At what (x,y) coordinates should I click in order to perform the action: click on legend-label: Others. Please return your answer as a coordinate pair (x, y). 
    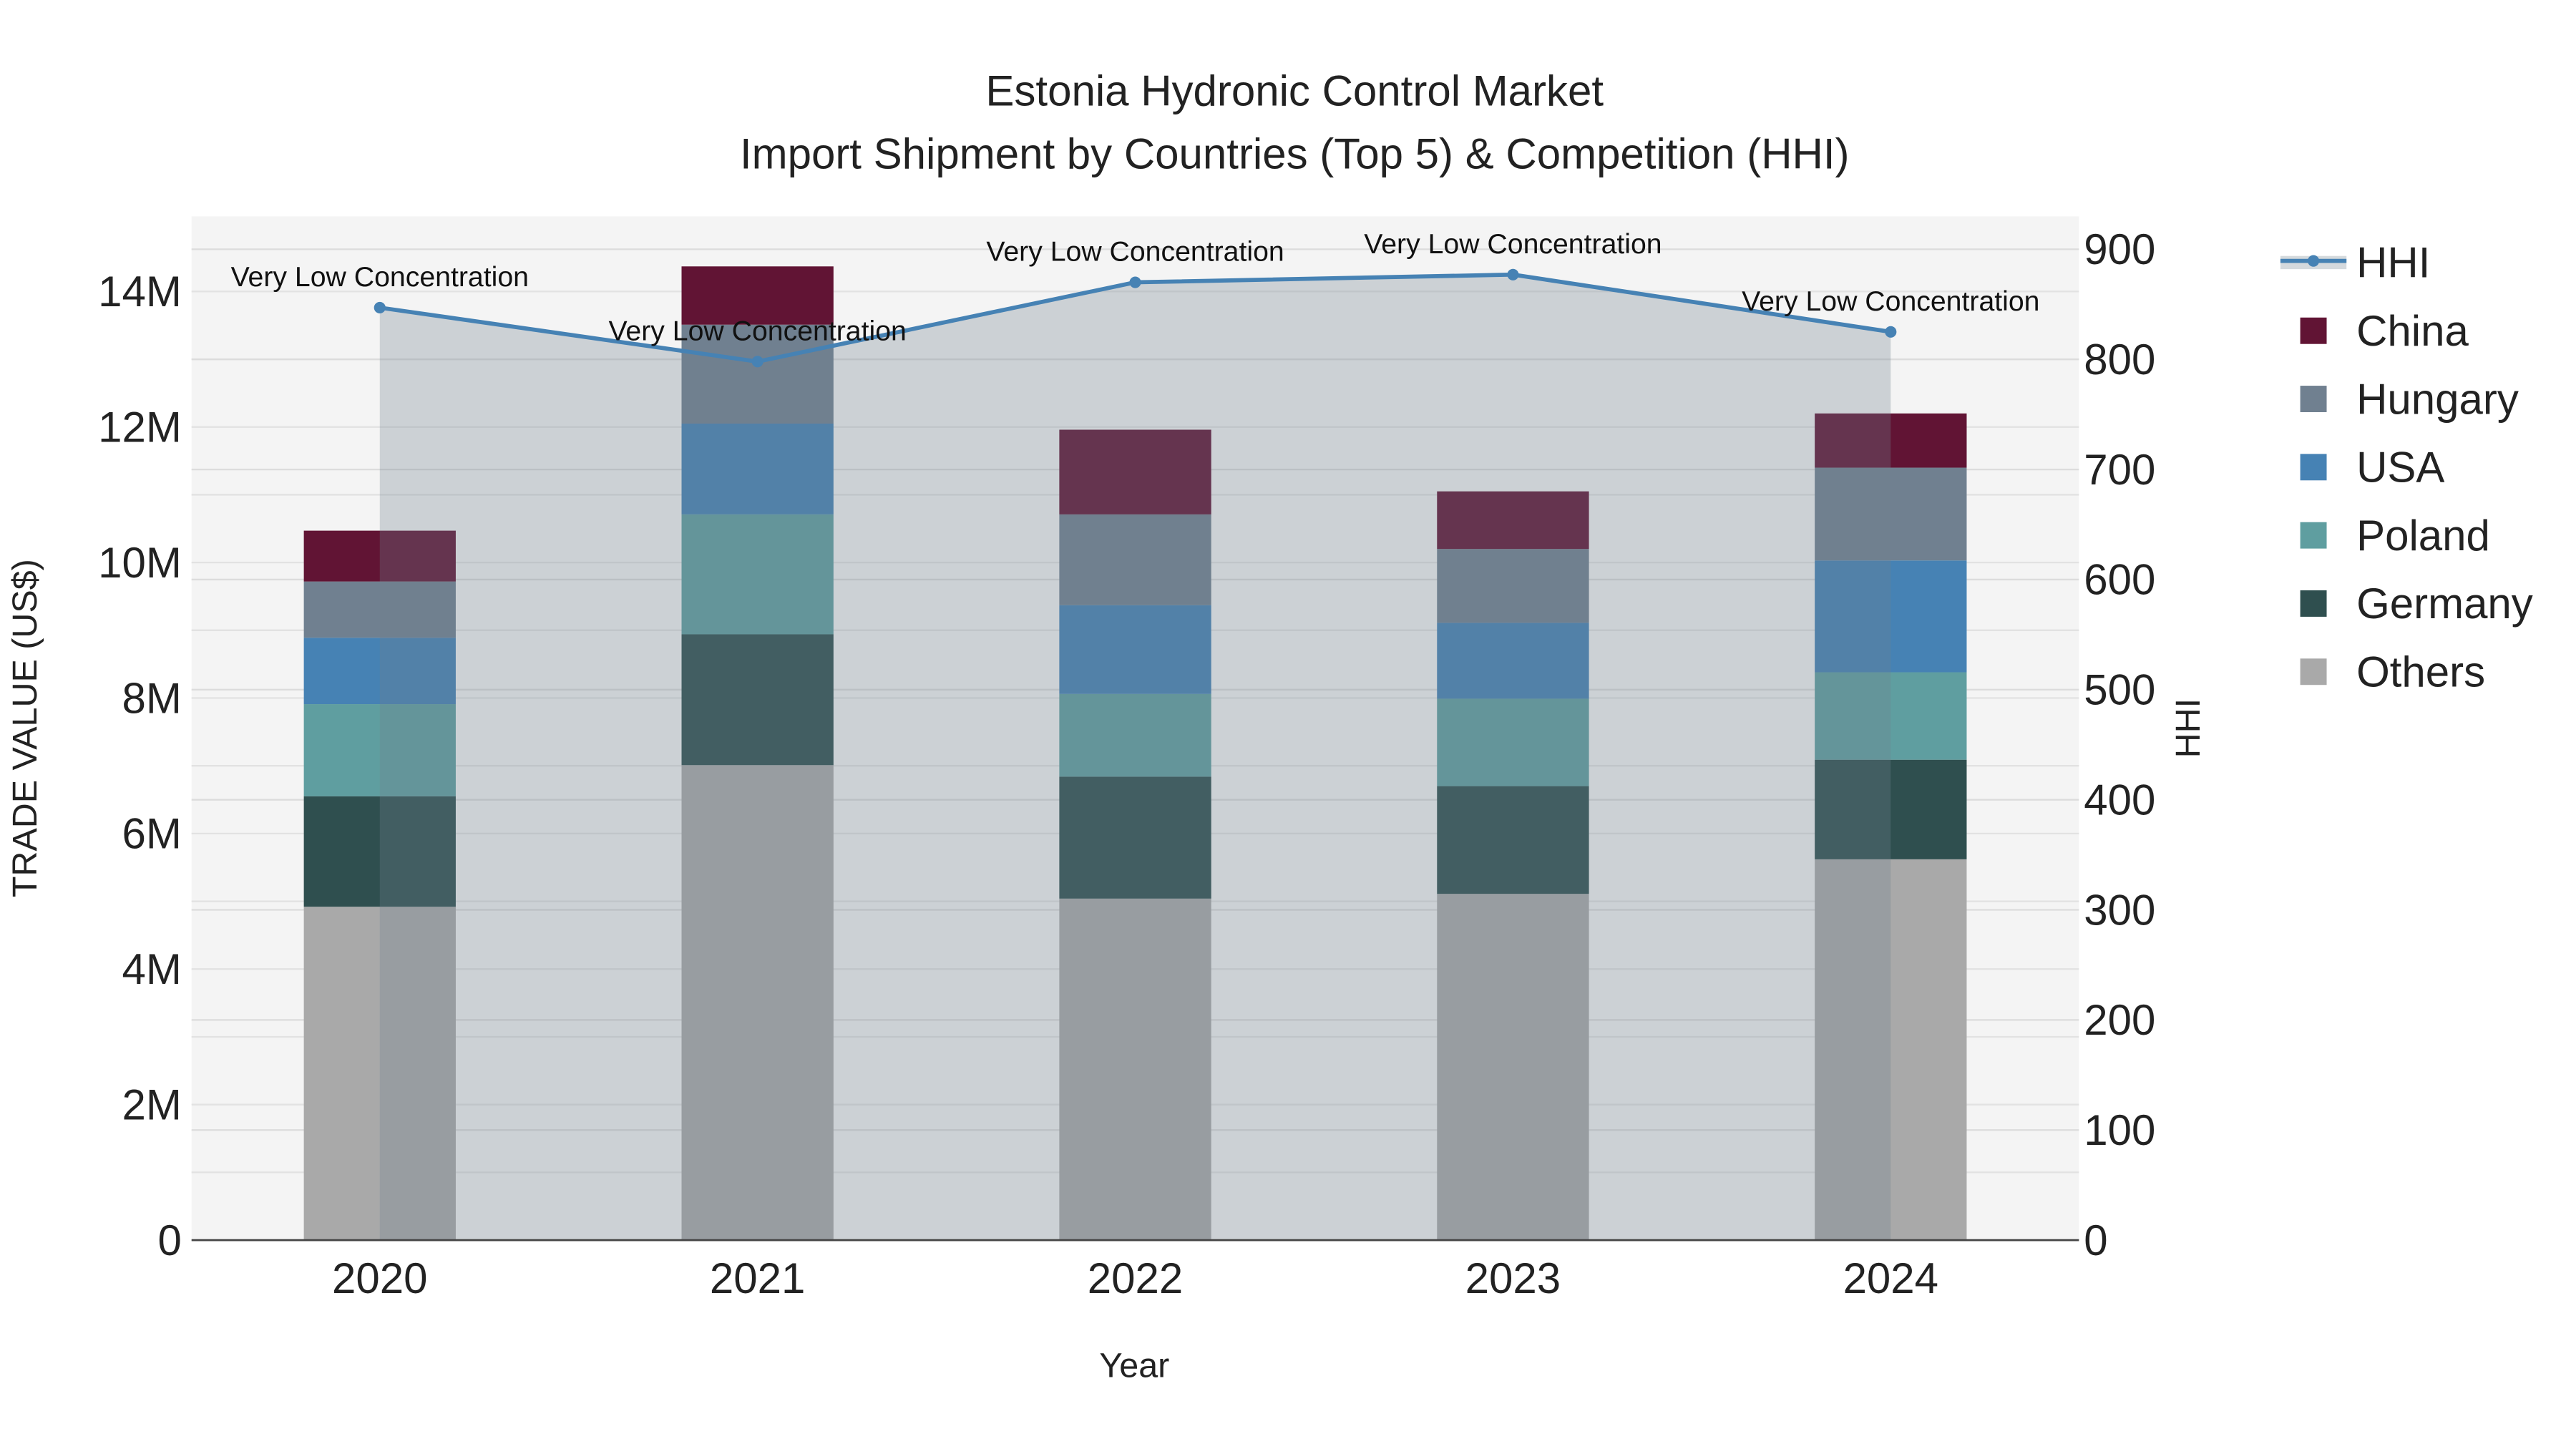
    Looking at the image, I should click on (2420, 672).